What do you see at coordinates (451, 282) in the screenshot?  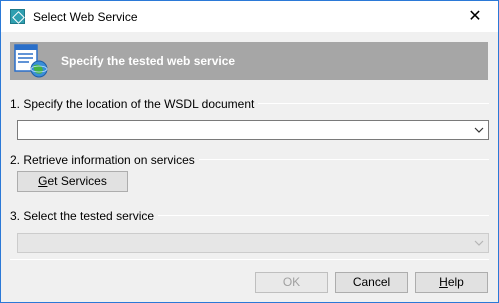 I see `help-button: Help` at bounding box center [451, 282].